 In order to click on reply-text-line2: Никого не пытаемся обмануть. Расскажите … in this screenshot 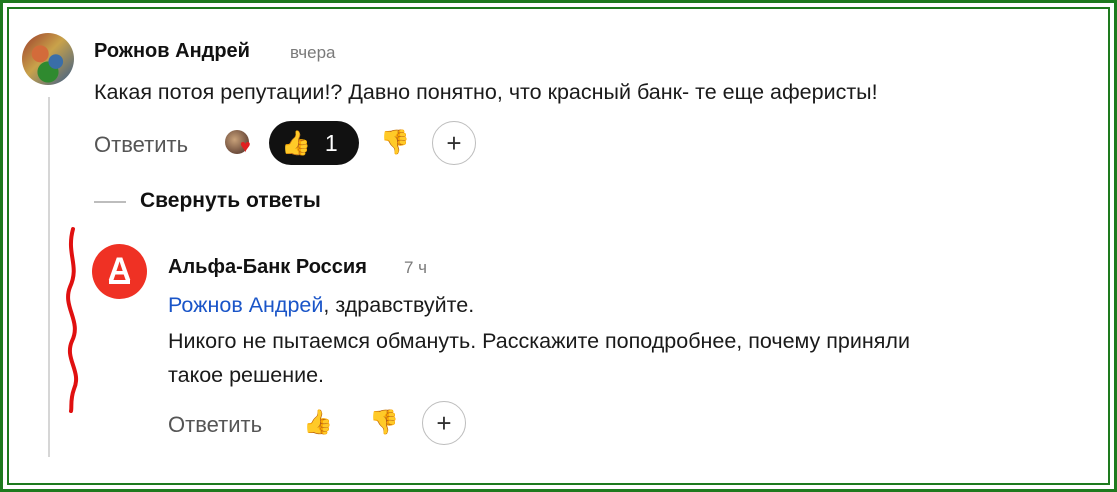, I will do `click(539, 341)`.